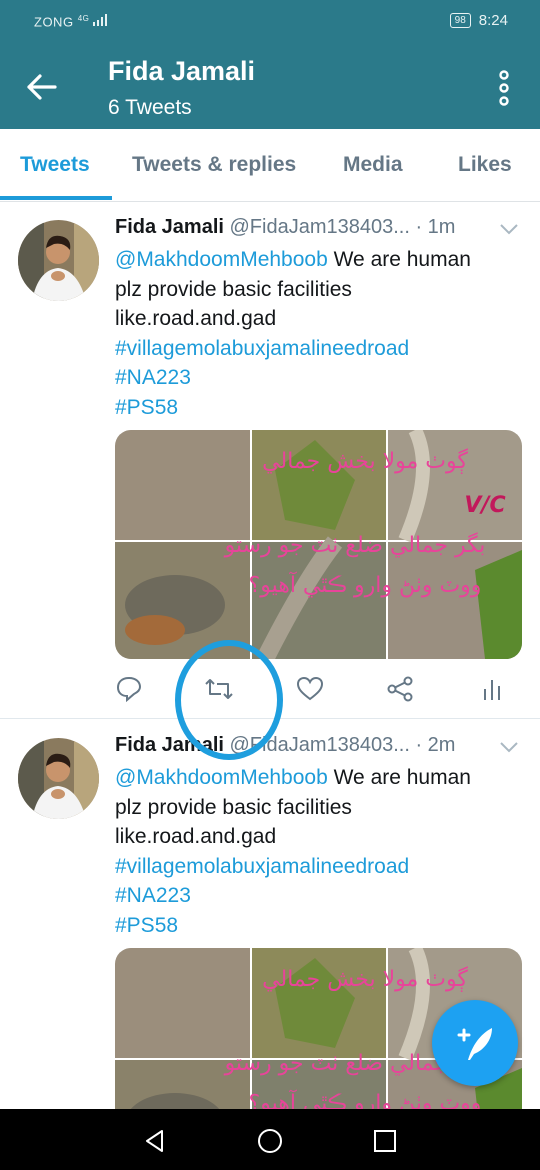  What do you see at coordinates (401, 690) in the screenshot?
I see `share-icon` at bounding box center [401, 690].